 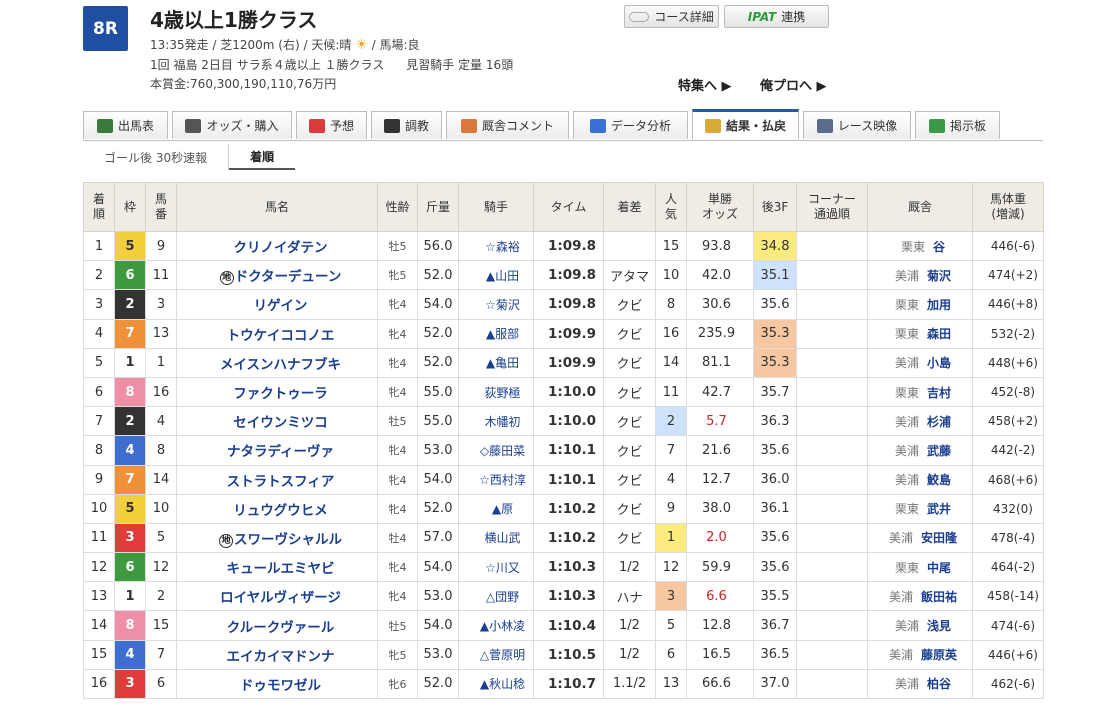 What do you see at coordinates (939, 626) in the screenshot?
I see `trainer-link: 浅見` at bounding box center [939, 626].